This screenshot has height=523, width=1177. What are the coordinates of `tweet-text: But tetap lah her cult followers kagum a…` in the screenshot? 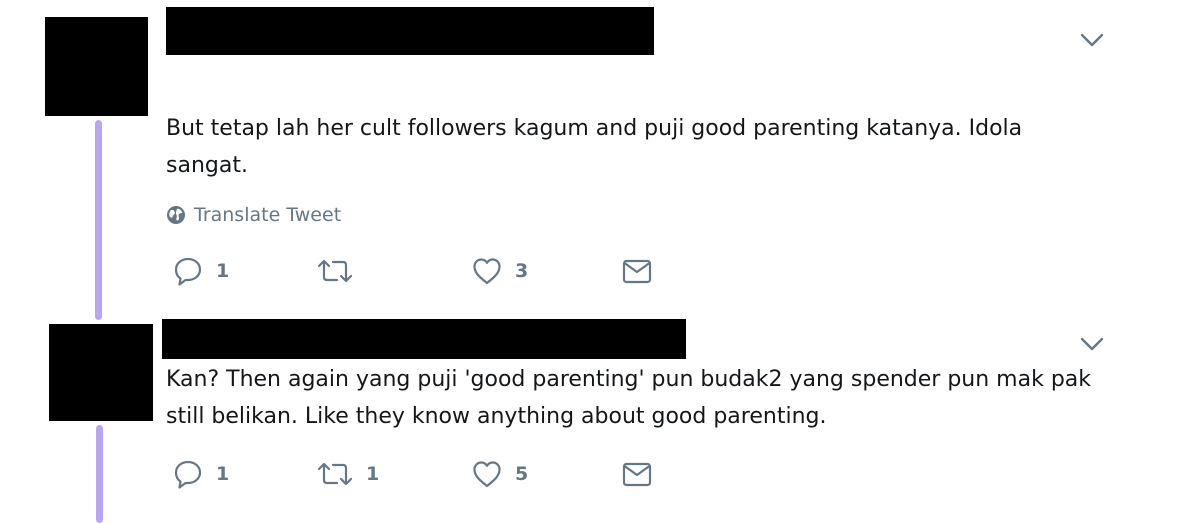 It's located at (594, 147).